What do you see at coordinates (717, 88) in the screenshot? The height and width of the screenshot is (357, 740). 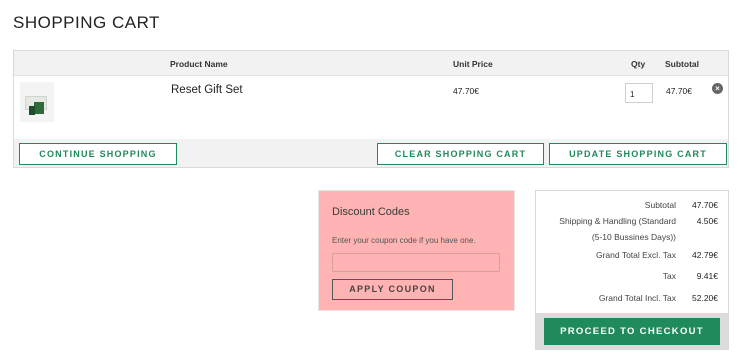 I see `remove-item-icon: ×` at bounding box center [717, 88].